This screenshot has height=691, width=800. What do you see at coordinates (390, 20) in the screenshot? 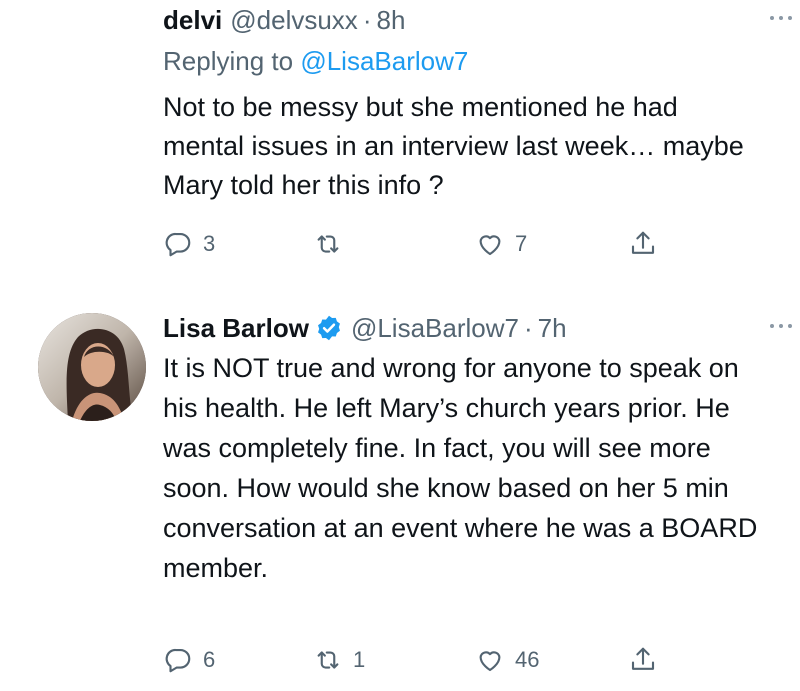
I see `tweet-timestamp: 8h` at bounding box center [390, 20].